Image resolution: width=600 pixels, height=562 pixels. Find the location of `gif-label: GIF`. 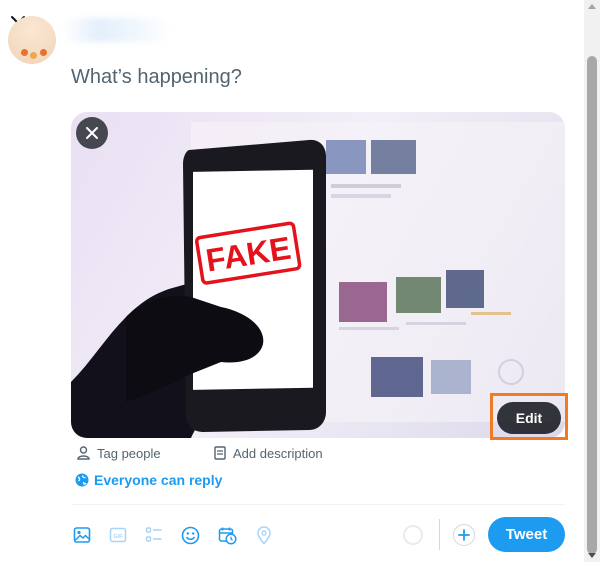

gif-label: GIF is located at coordinates (118, 537).